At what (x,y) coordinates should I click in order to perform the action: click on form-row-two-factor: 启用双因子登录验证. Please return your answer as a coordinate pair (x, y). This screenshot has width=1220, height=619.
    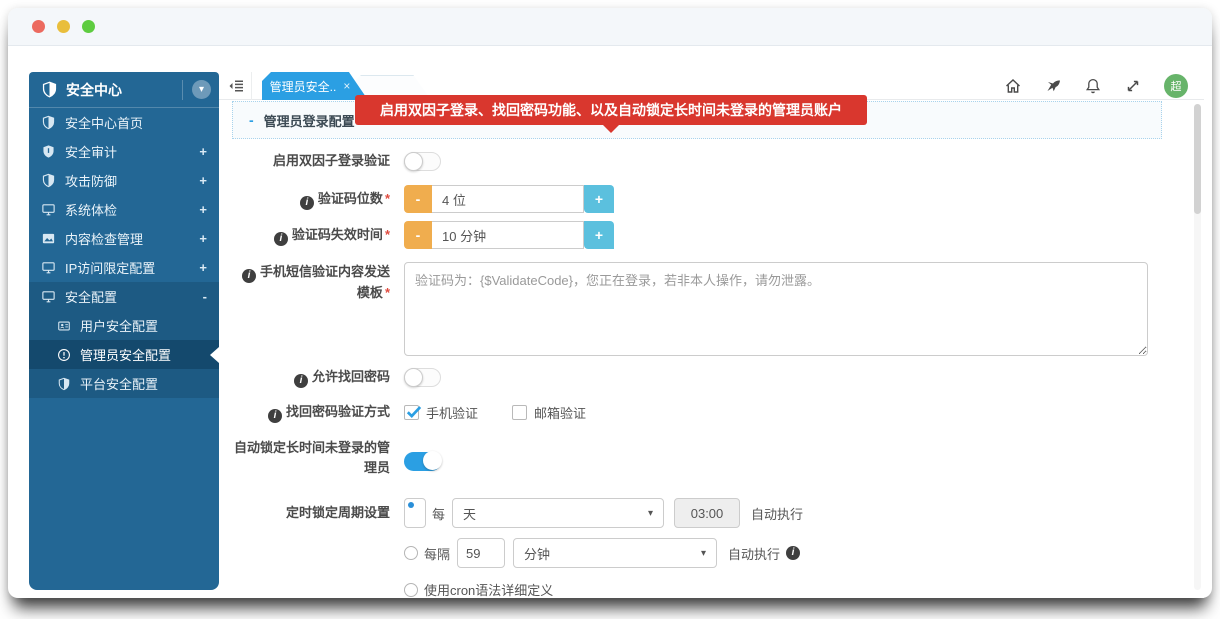
    Looking at the image, I should click on (336, 161).